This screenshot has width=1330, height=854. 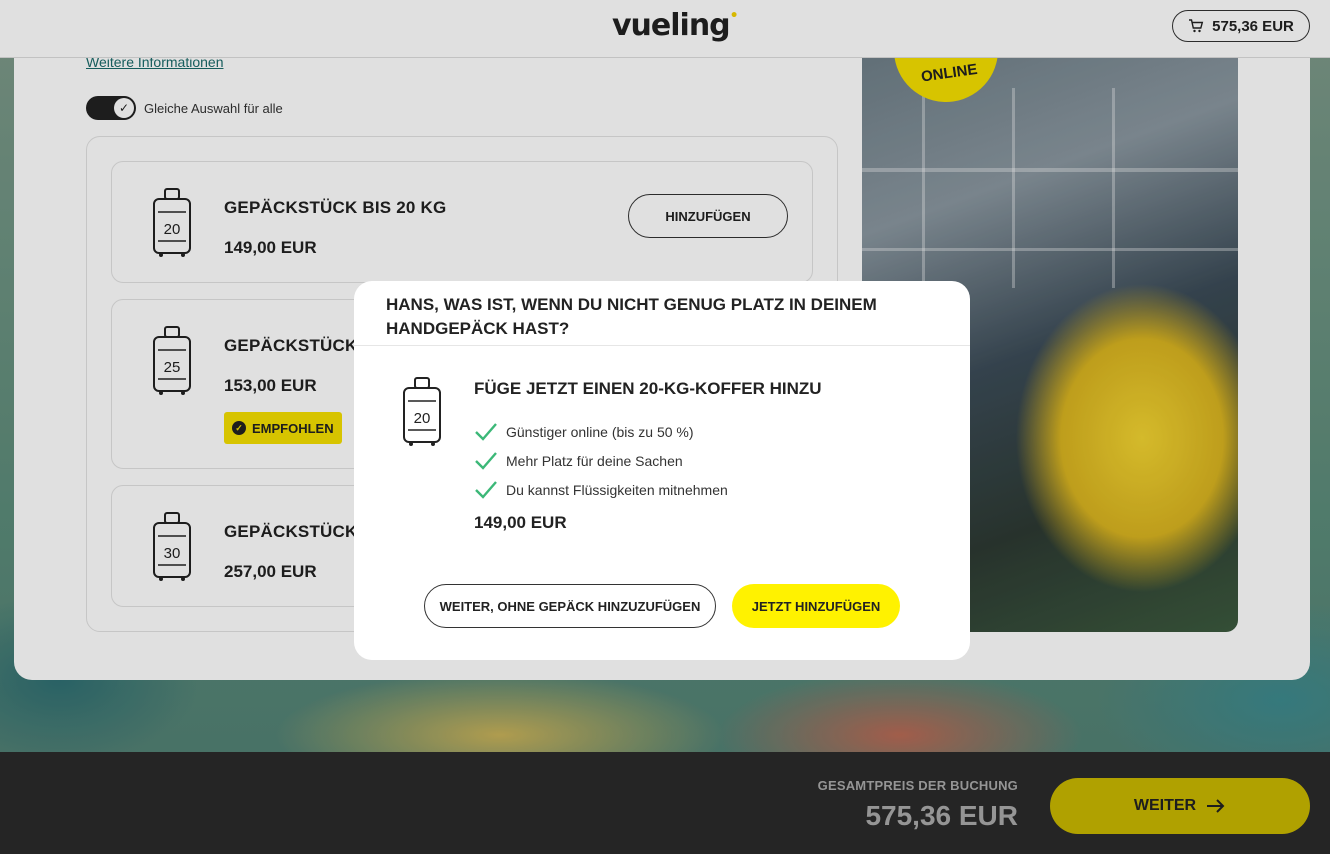 What do you see at coordinates (662, 345) in the screenshot?
I see `divider` at bounding box center [662, 345].